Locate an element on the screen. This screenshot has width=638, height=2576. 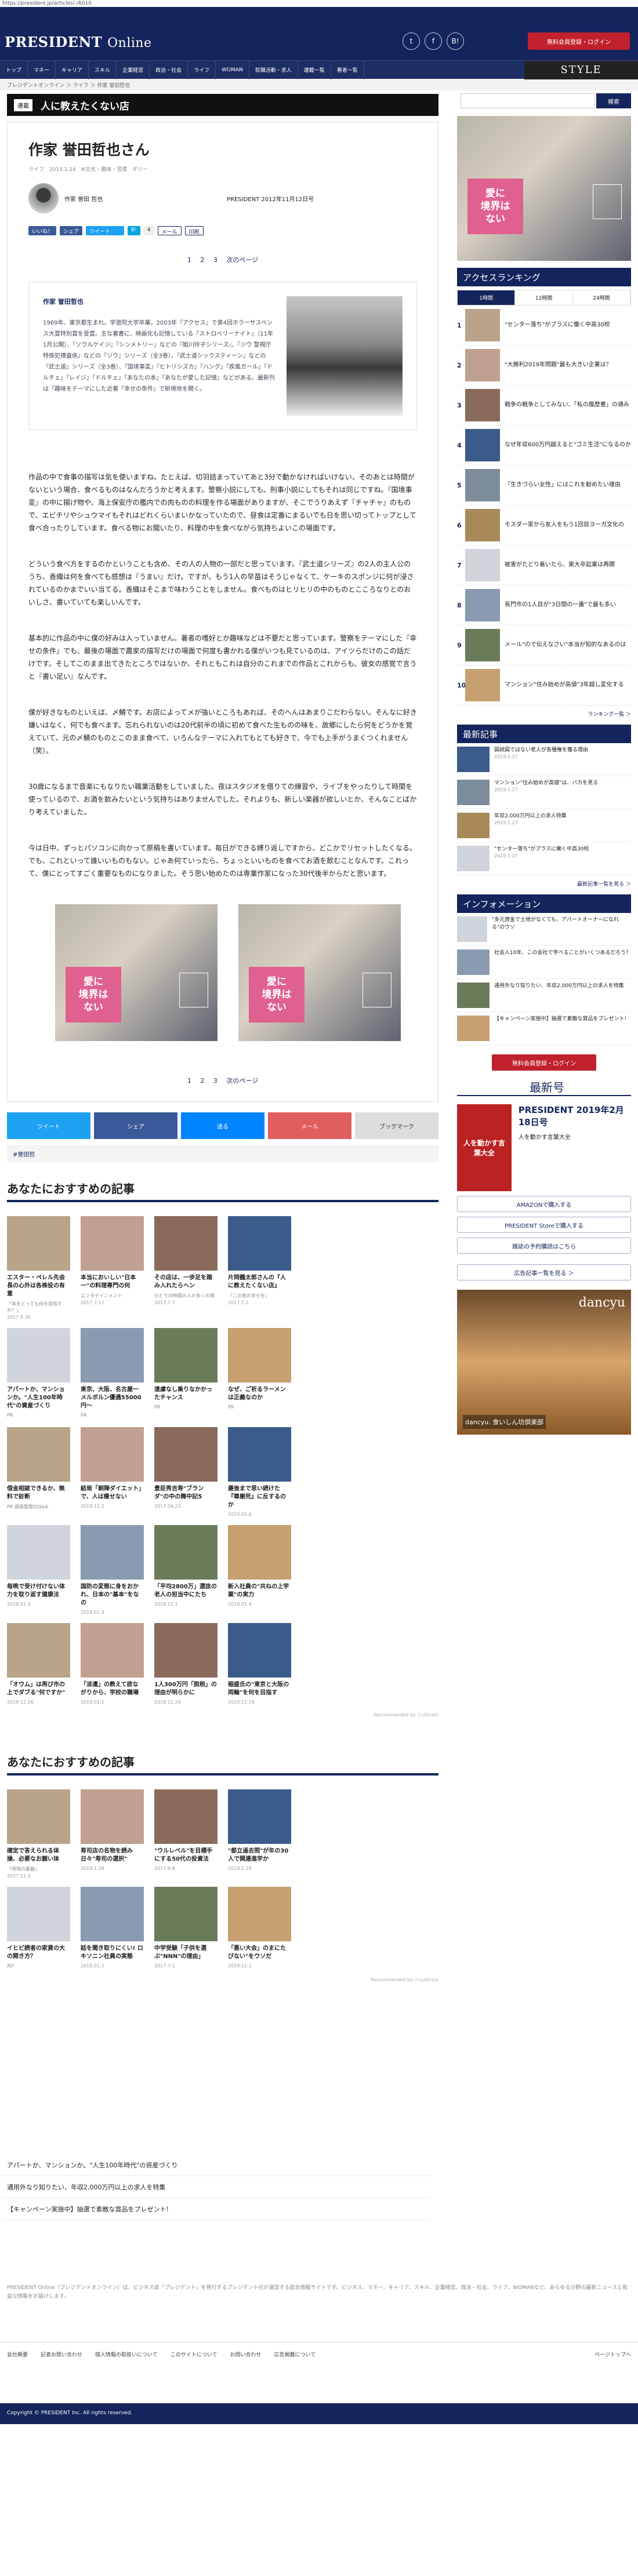
ranking-item: 3 戦争の戦争としてみない、「私の履歴書」の通み is located at coordinates (544, 405).